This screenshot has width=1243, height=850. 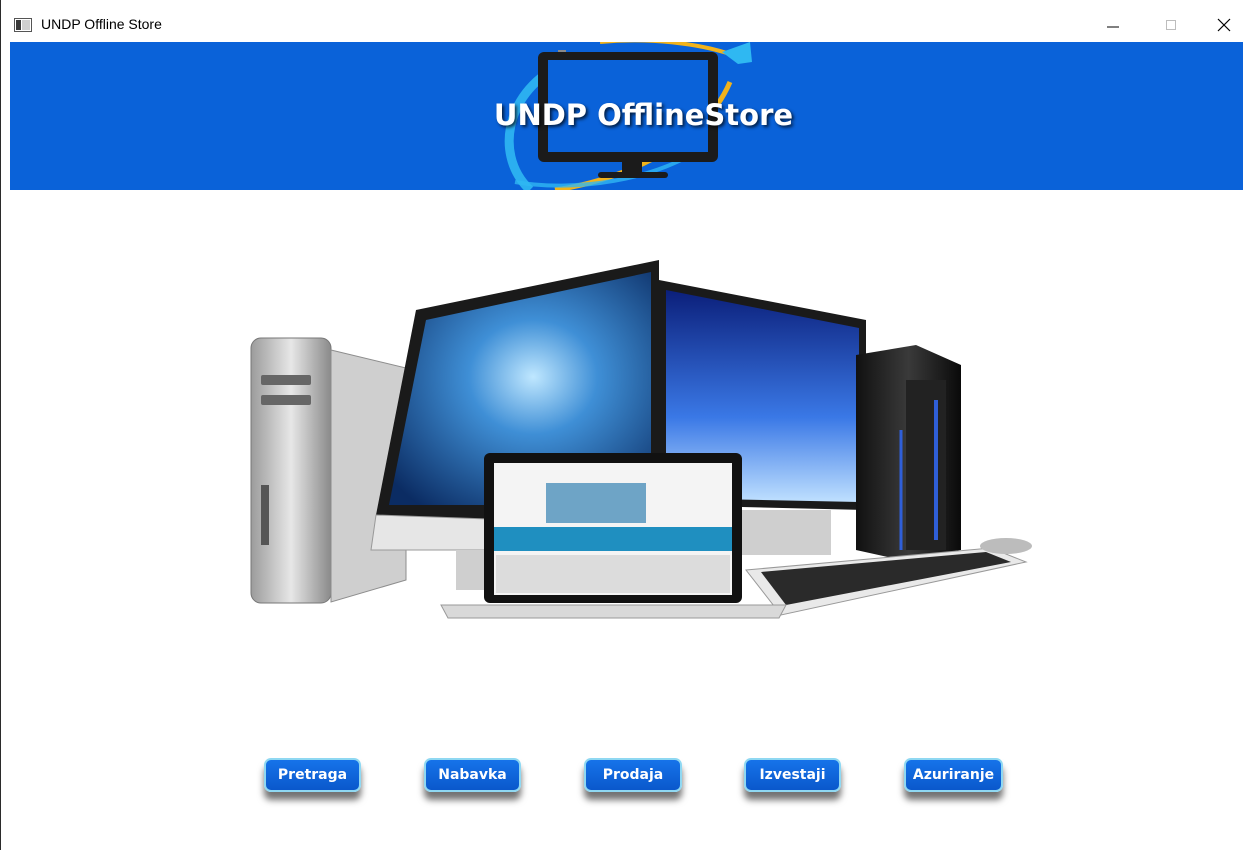 What do you see at coordinates (23, 25) in the screenshot?
I see `app-icon` at bounding box center [23, 25].